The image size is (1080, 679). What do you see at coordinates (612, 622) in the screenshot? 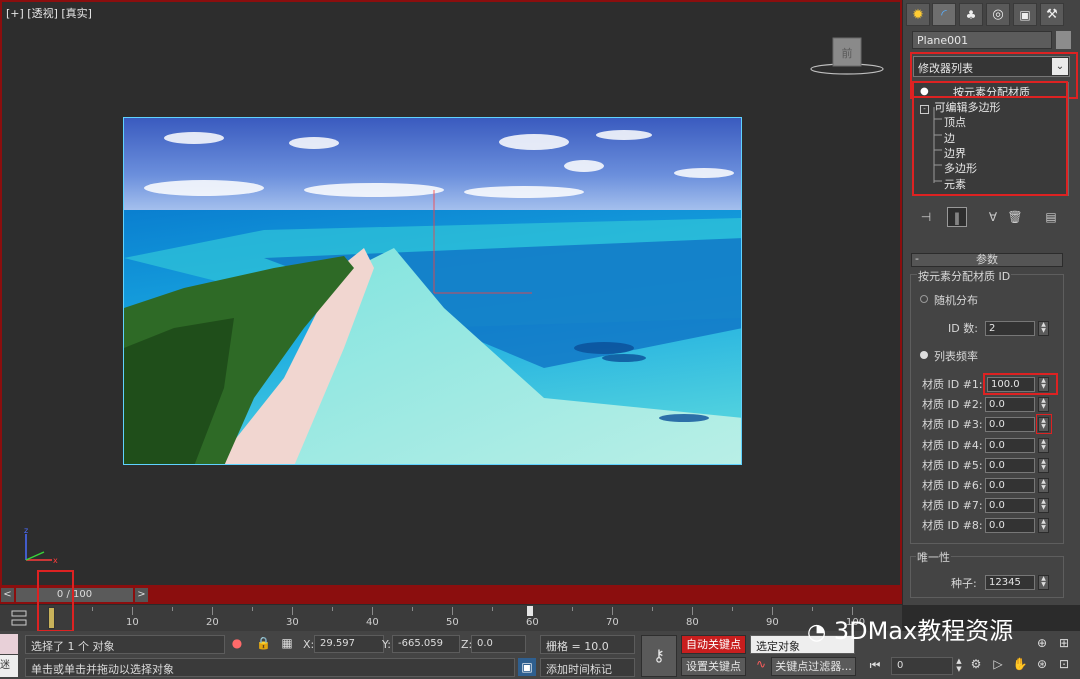
I see `track-tick-label: 70` at bounding box center [612, 622].